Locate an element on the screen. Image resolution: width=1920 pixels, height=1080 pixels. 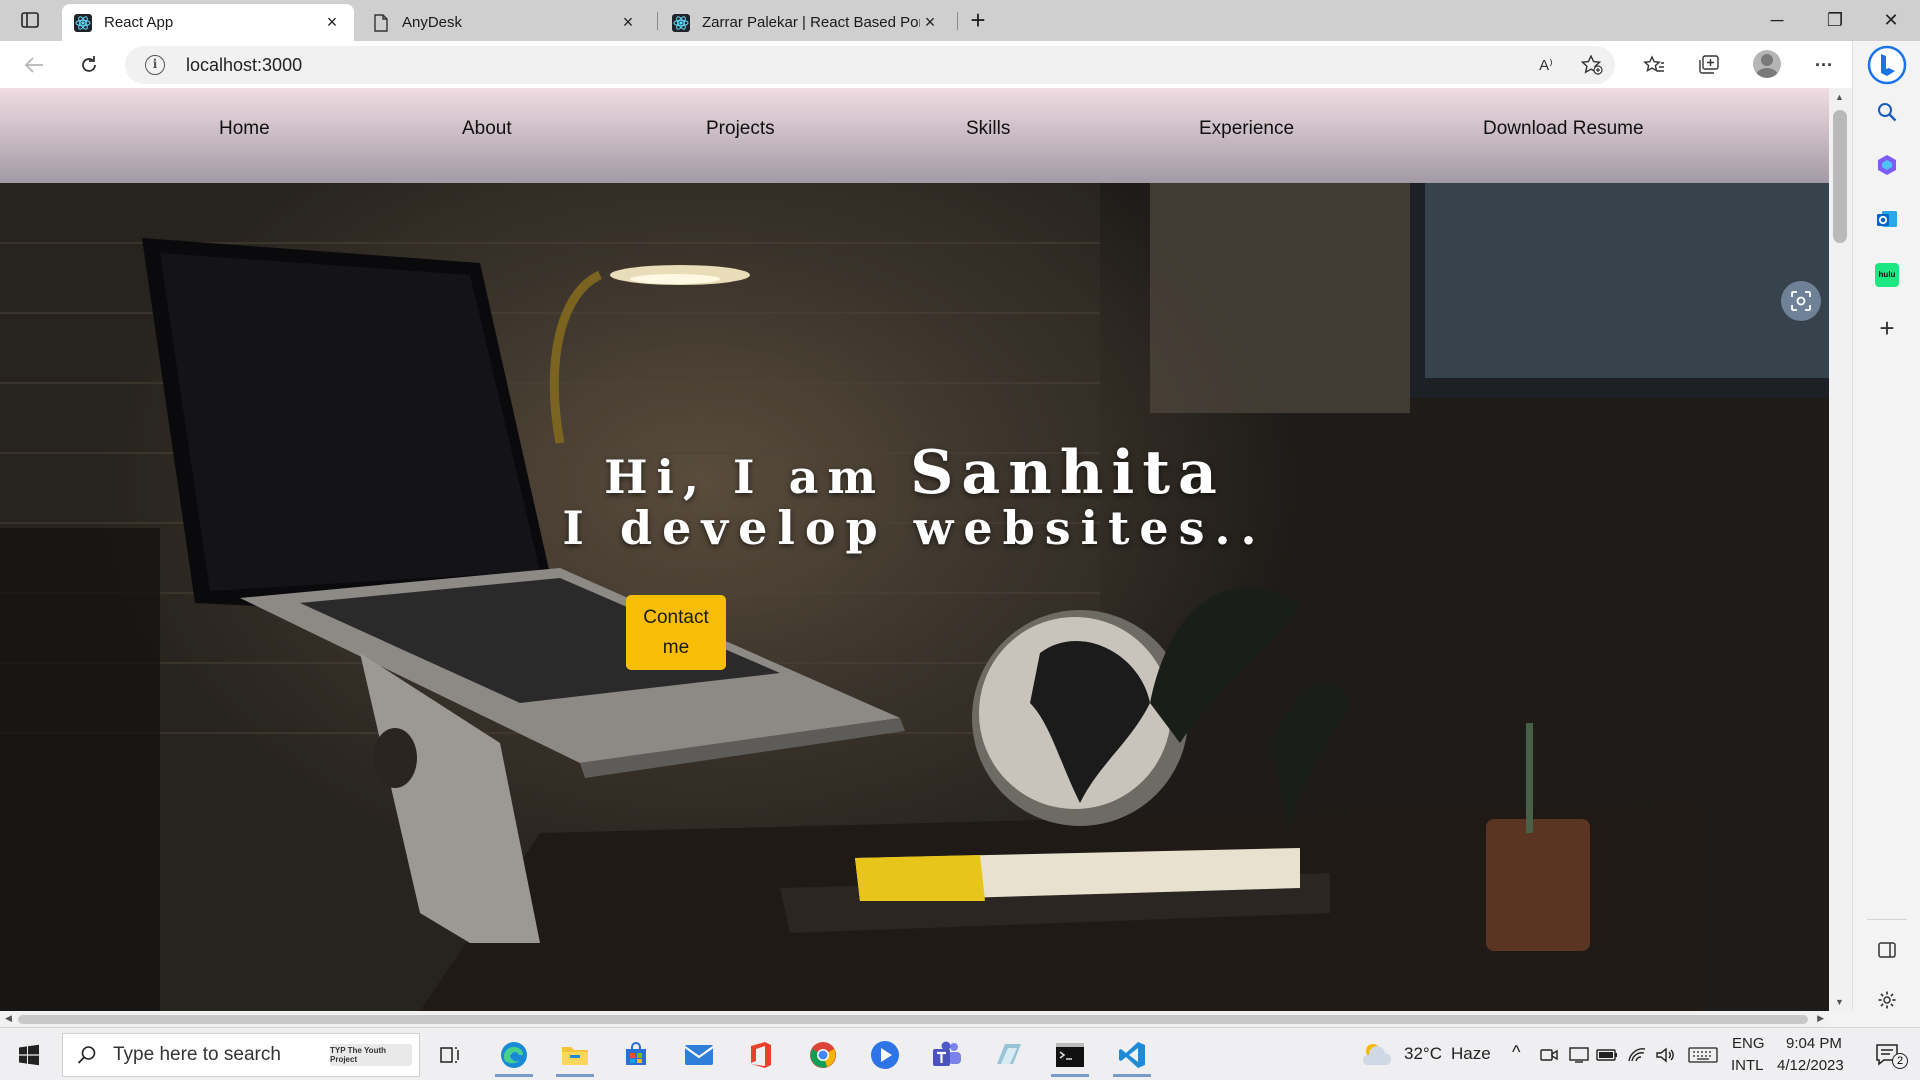
hulu-icon: hulu is located at coordinates (1887, 275).